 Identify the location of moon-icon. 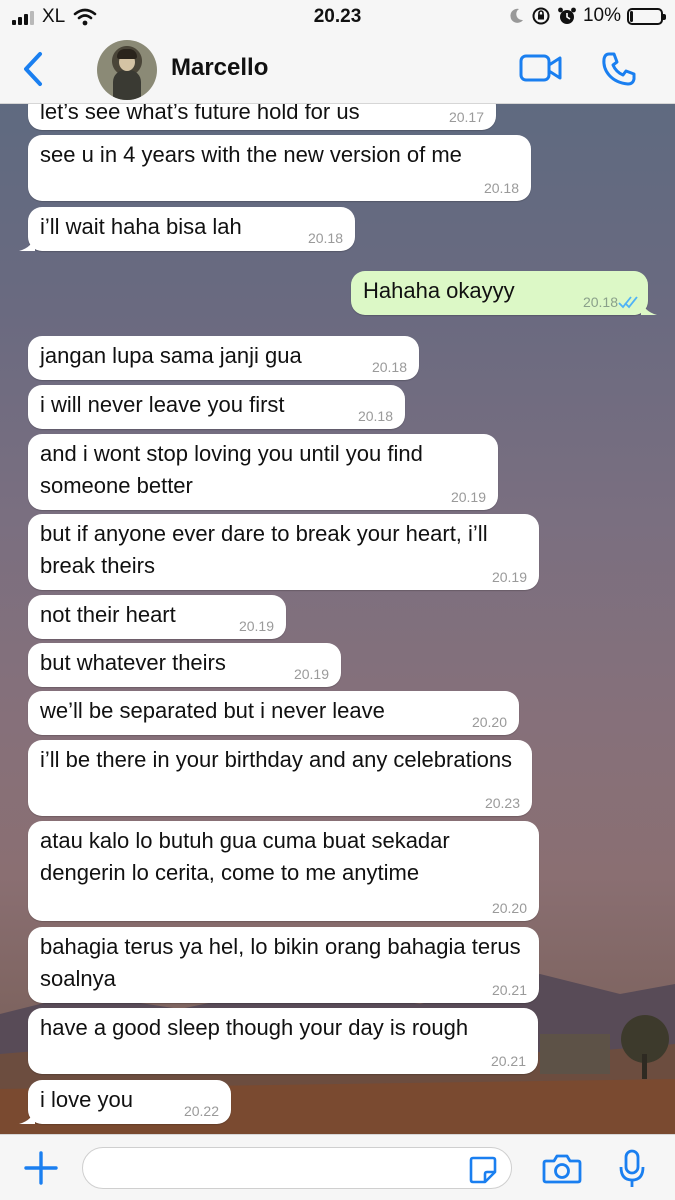
(516, 15).